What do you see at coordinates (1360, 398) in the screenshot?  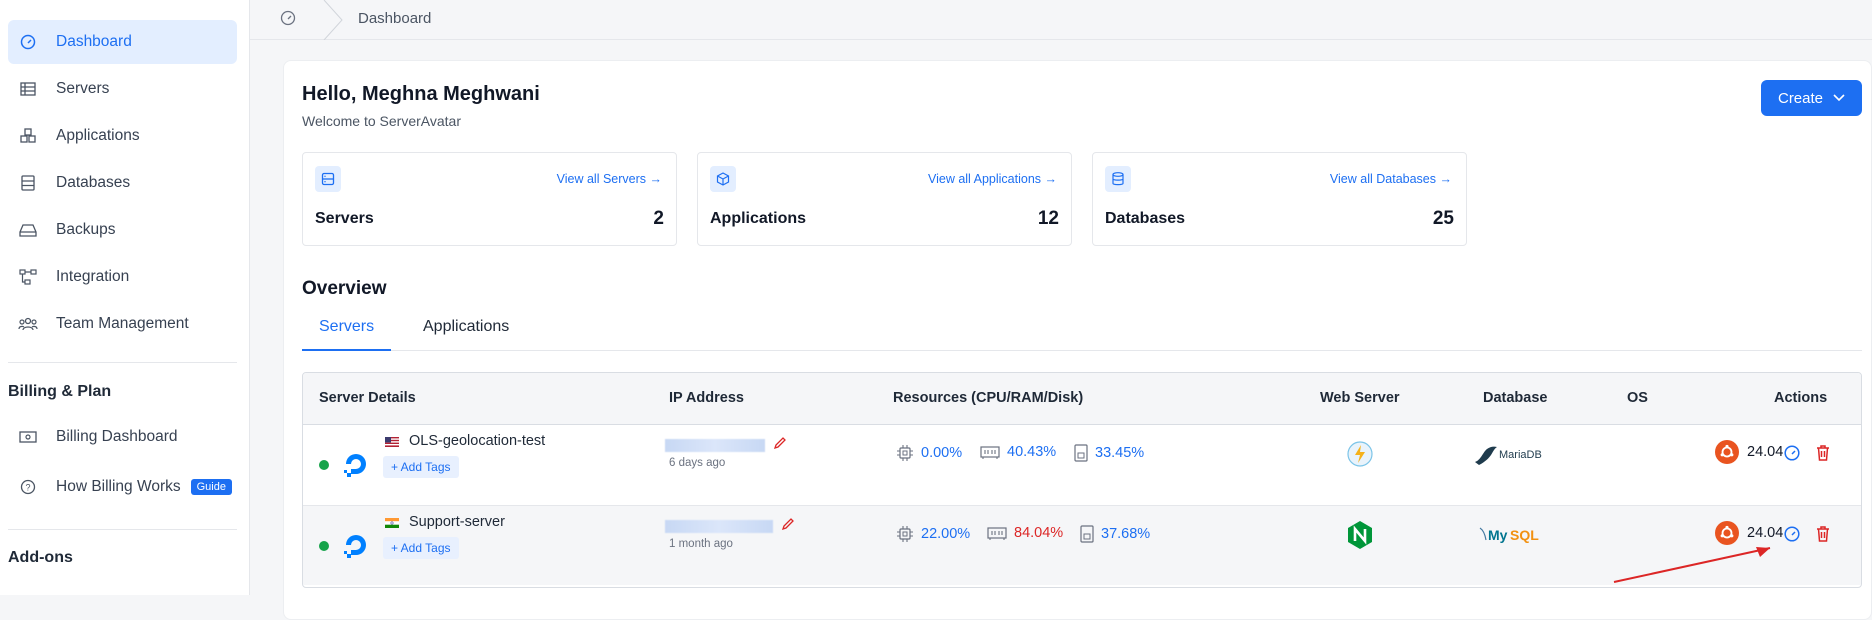 I see `column-header: Web Server` at bounding box center [1360, 398].